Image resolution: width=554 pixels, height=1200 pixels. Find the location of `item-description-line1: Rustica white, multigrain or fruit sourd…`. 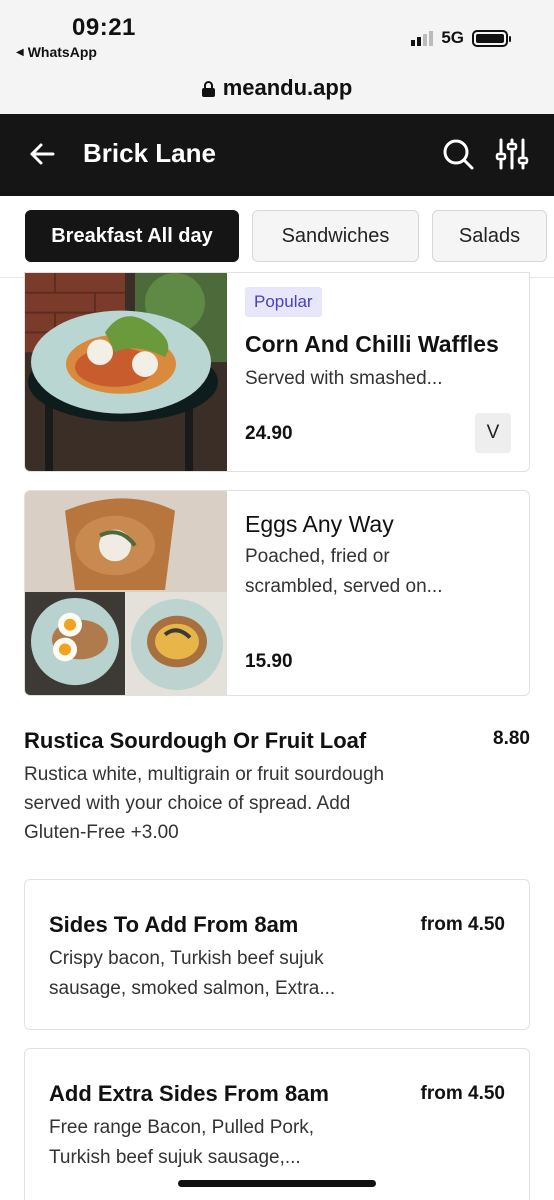

item-description-line1: Rustica white, multigrain or fruit sourd… is located at coordinates (204, 774).